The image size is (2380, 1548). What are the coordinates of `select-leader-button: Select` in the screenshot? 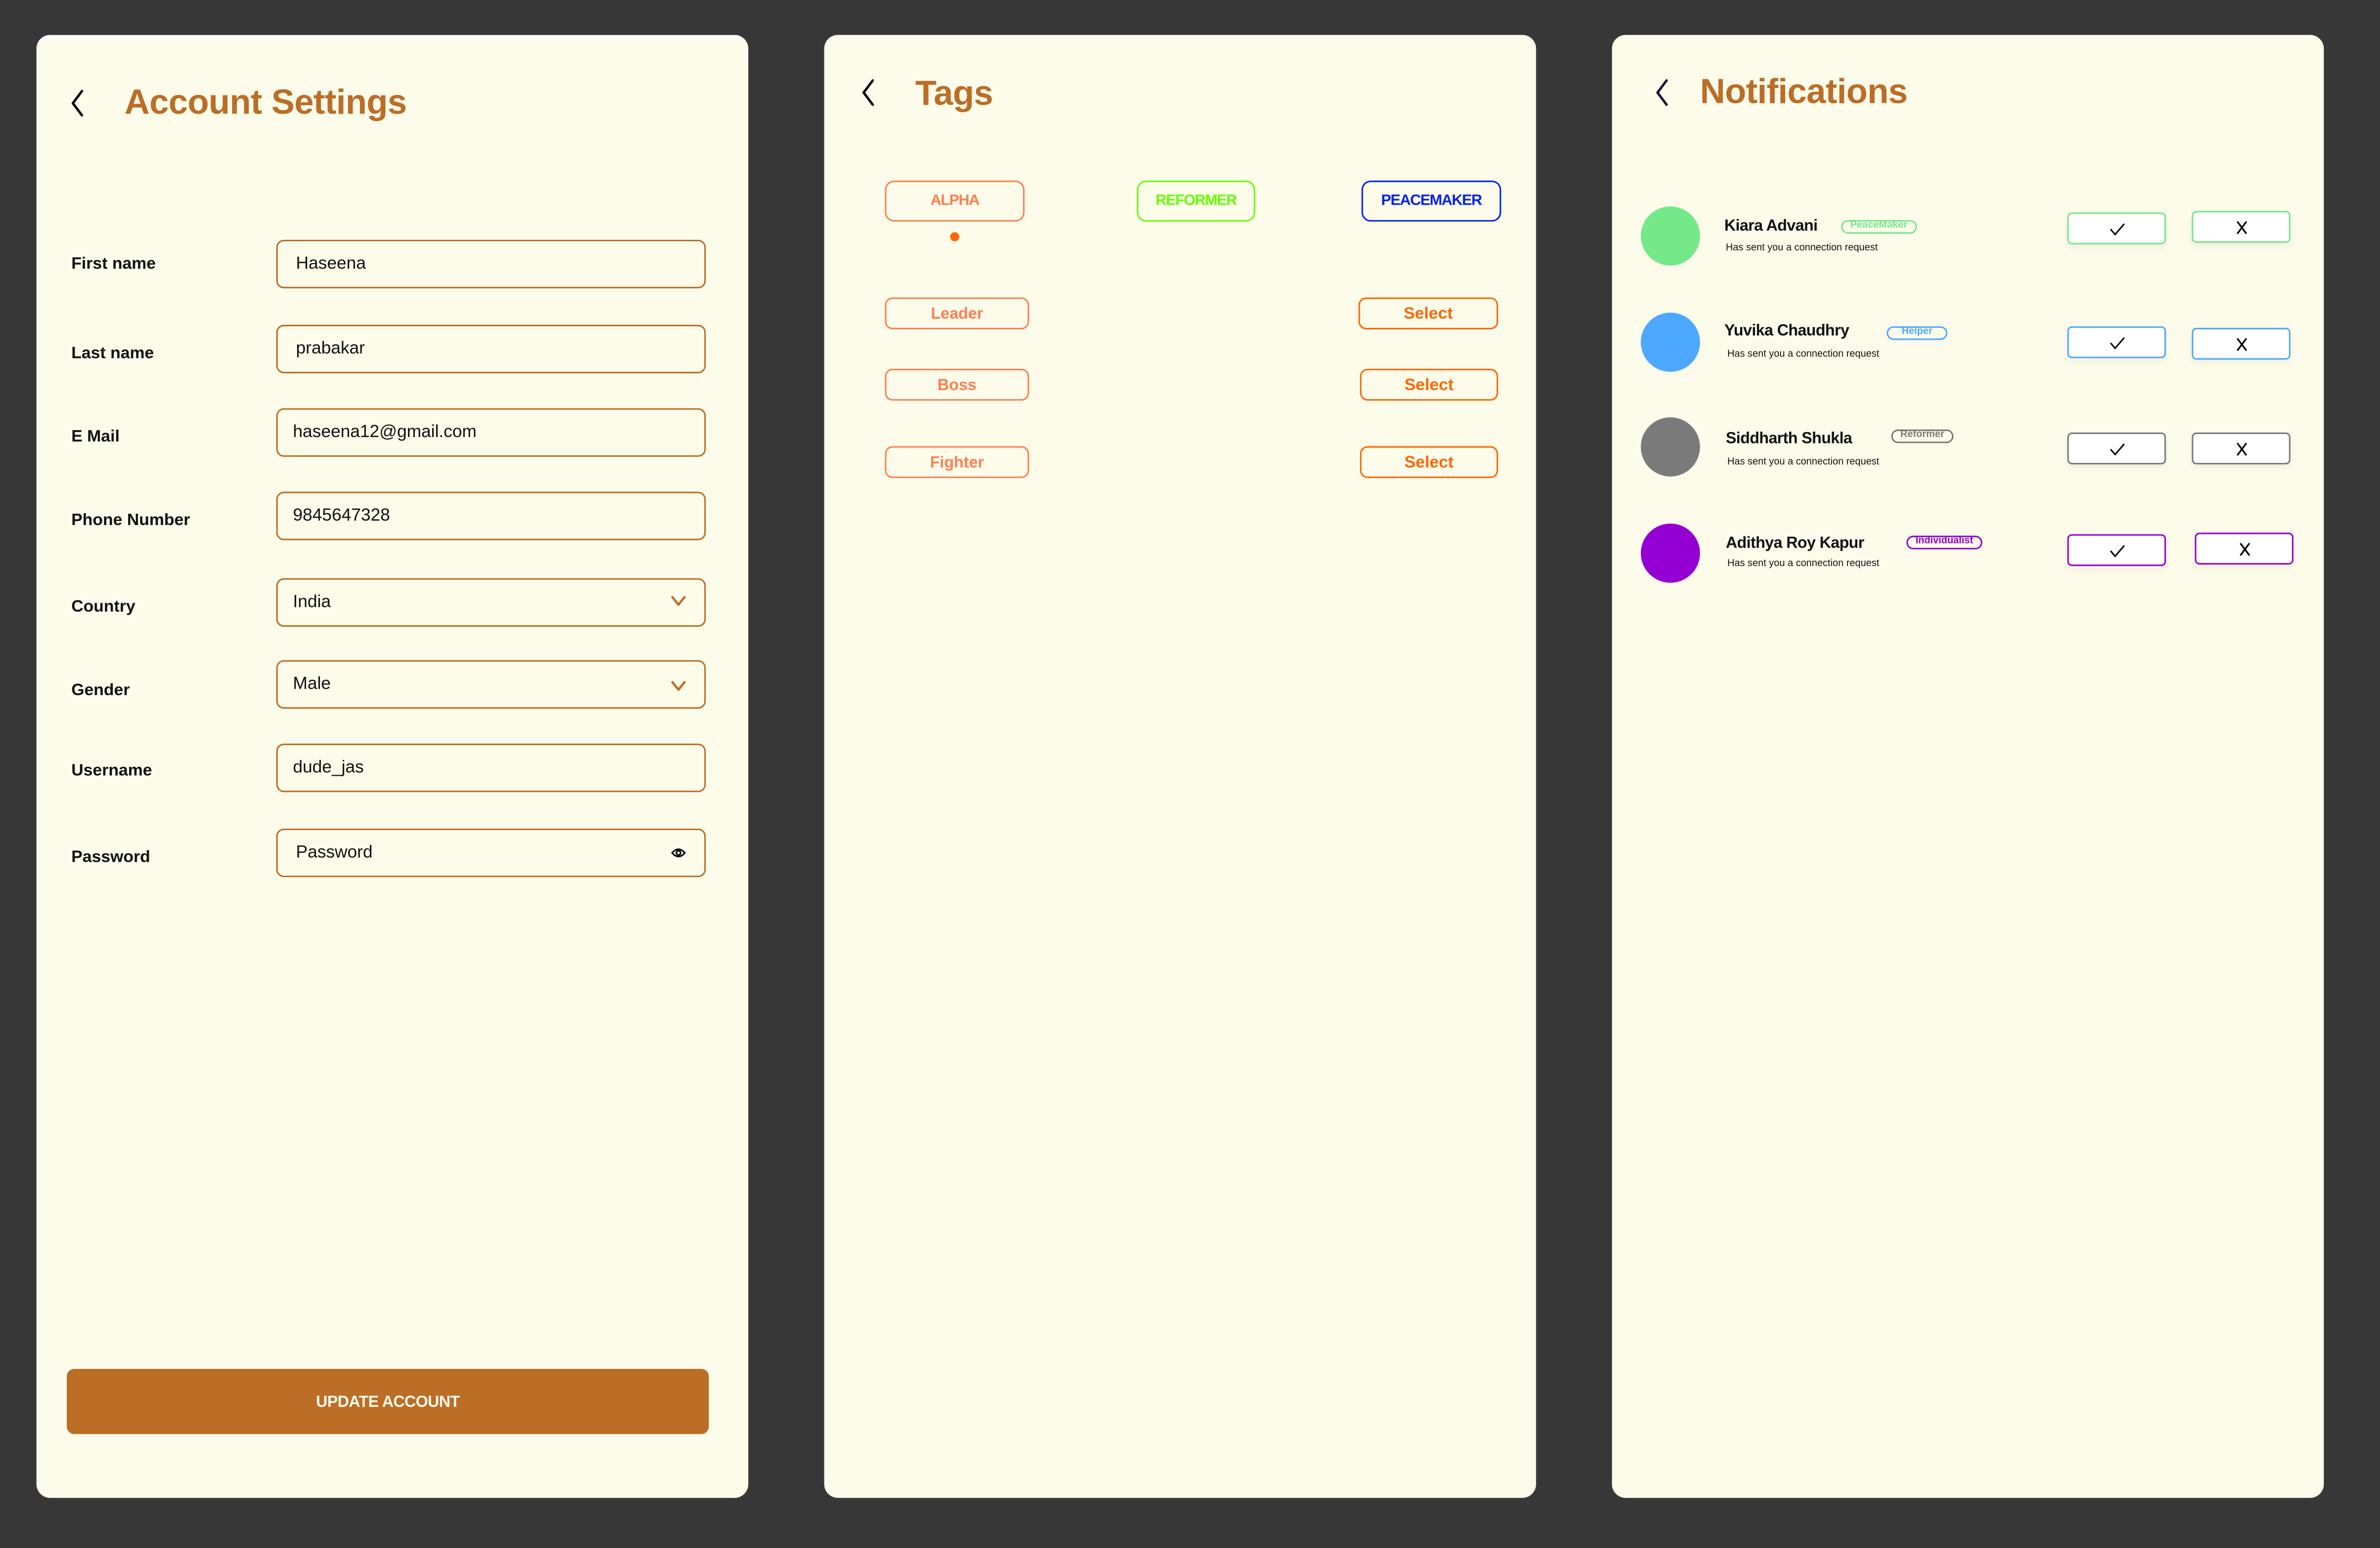 It's located at (1428, 314).